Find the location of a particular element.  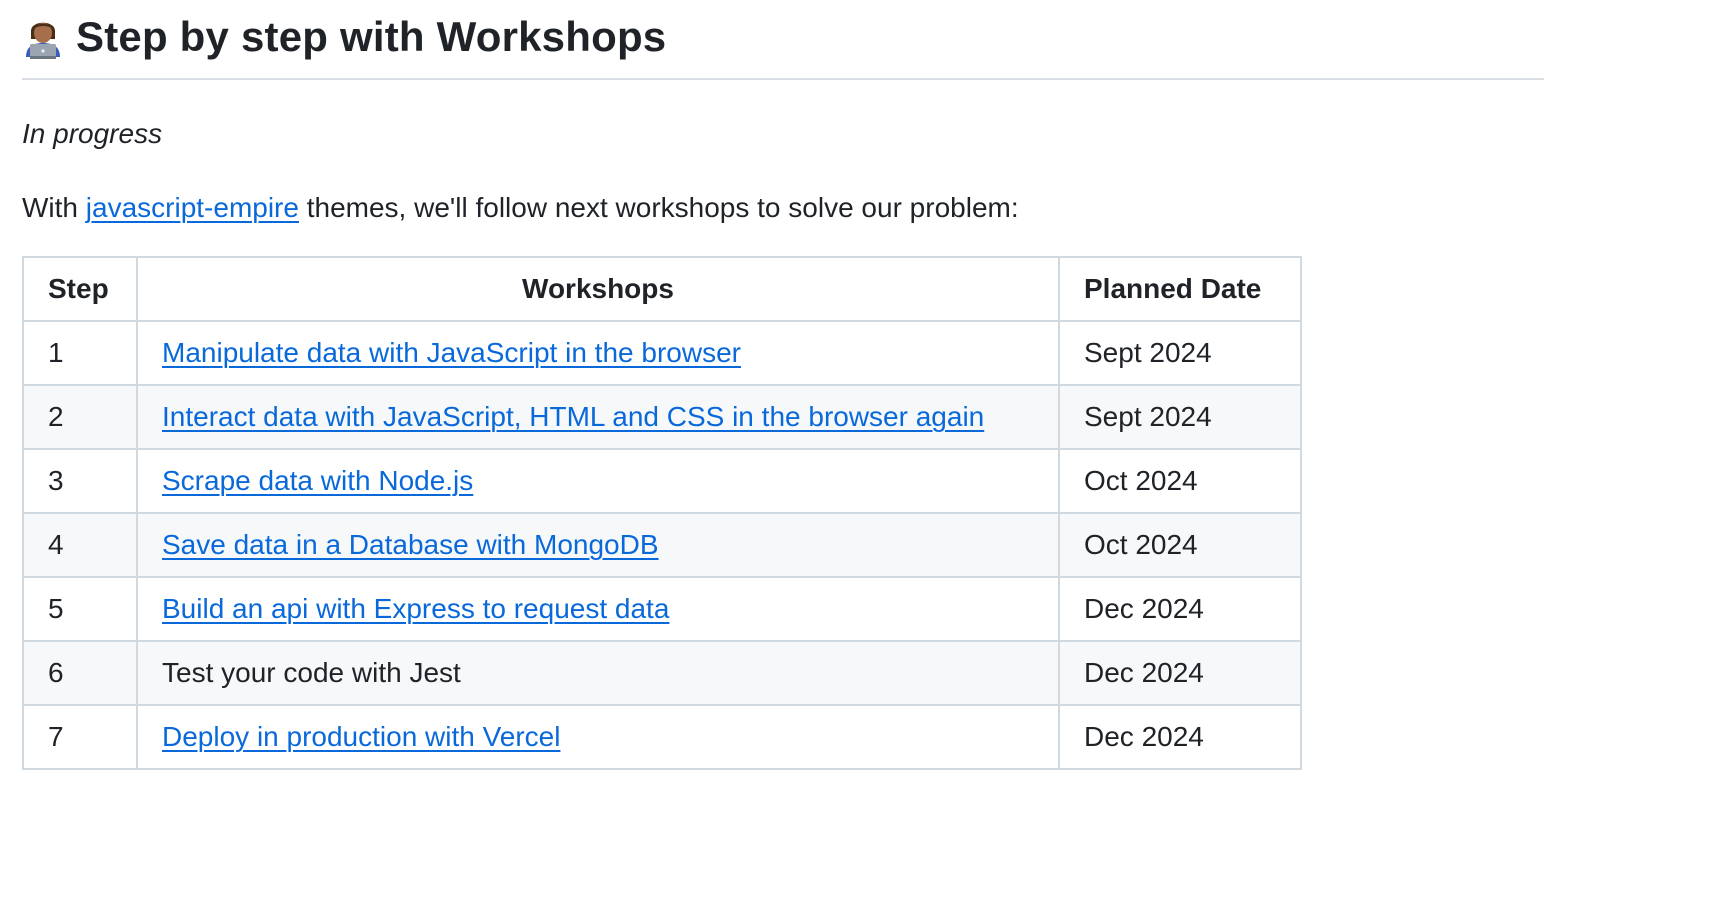

workshop-cell: Deploy in production with Vercel is located at coordinates (598, 737).